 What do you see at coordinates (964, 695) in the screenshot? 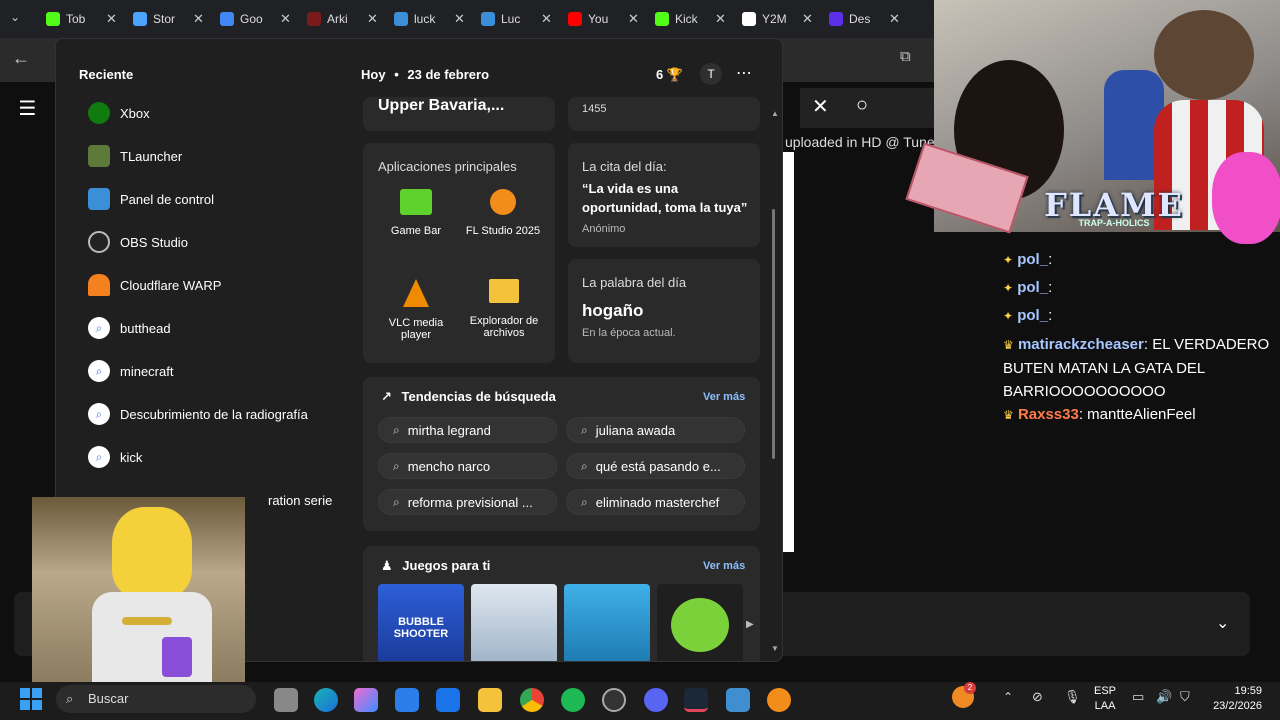
I see `notification-app-icon: 2` at bounding box center [964, 695].